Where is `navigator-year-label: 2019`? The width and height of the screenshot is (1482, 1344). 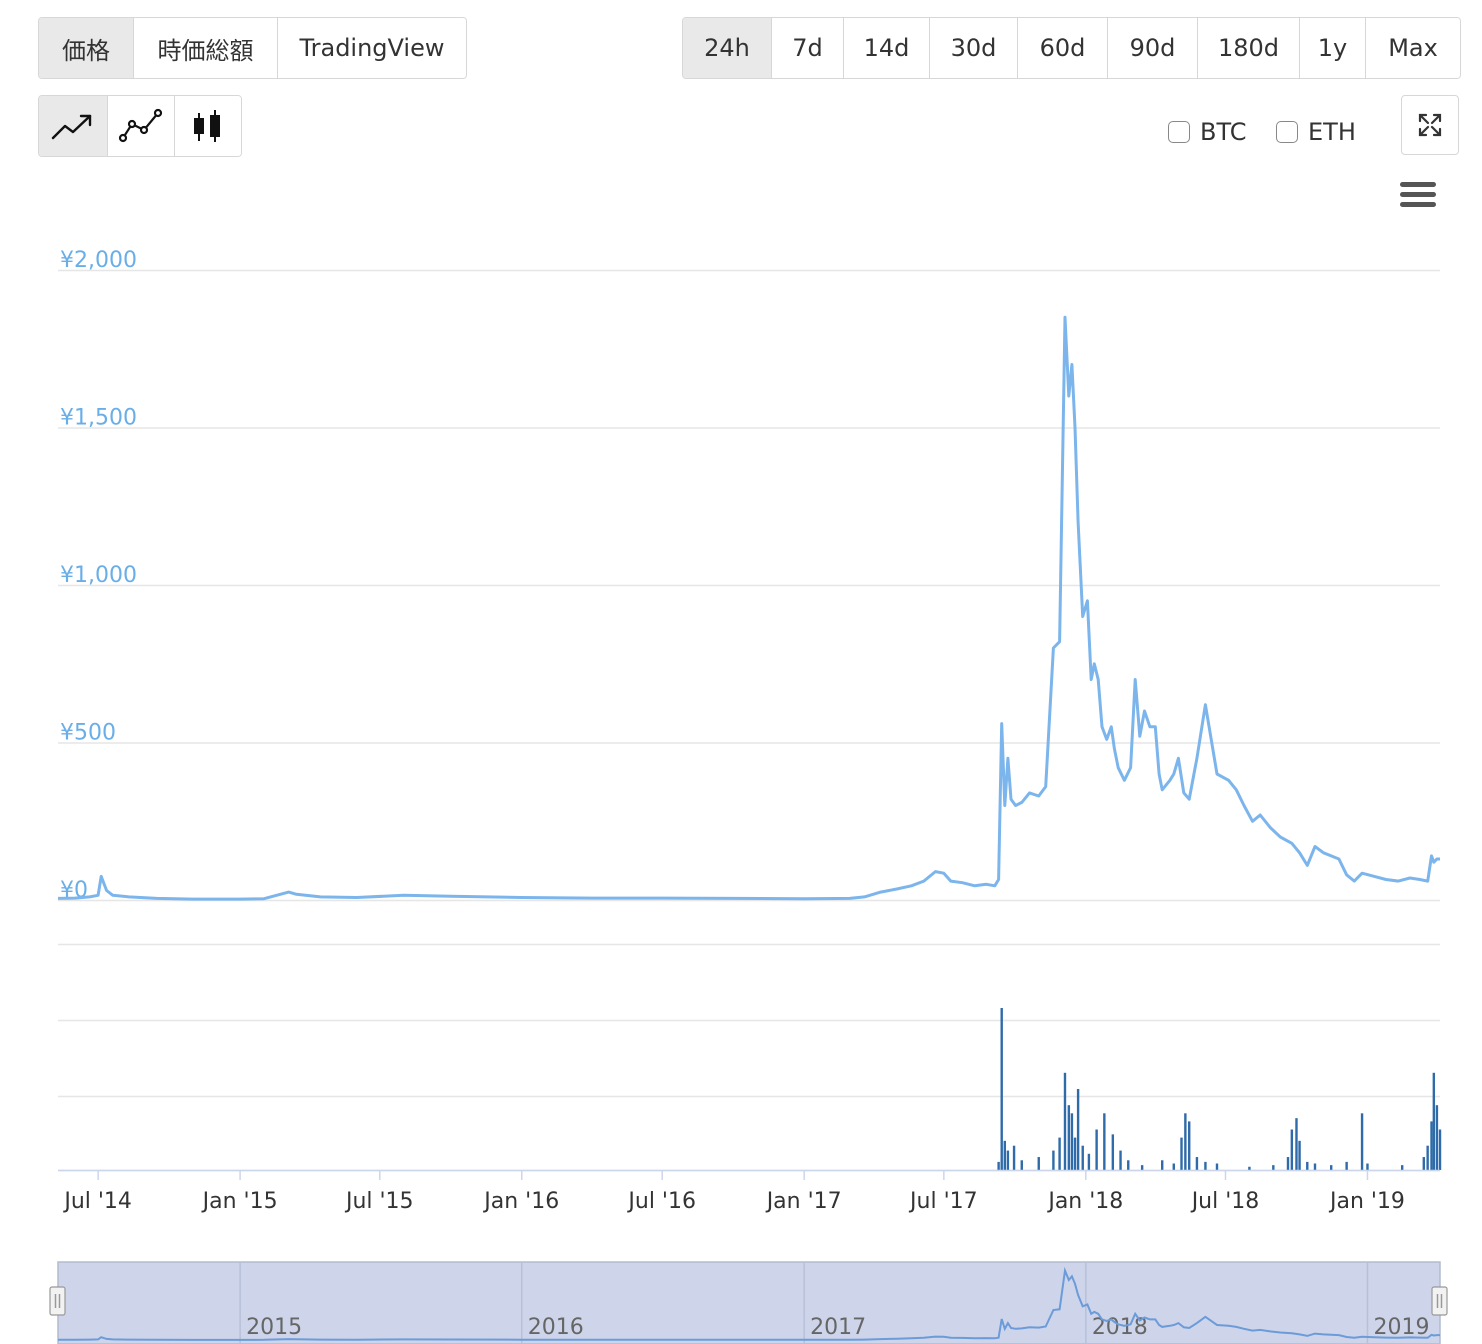
navigator-year-label: 2019 is located at coordinates (1401, 1327).